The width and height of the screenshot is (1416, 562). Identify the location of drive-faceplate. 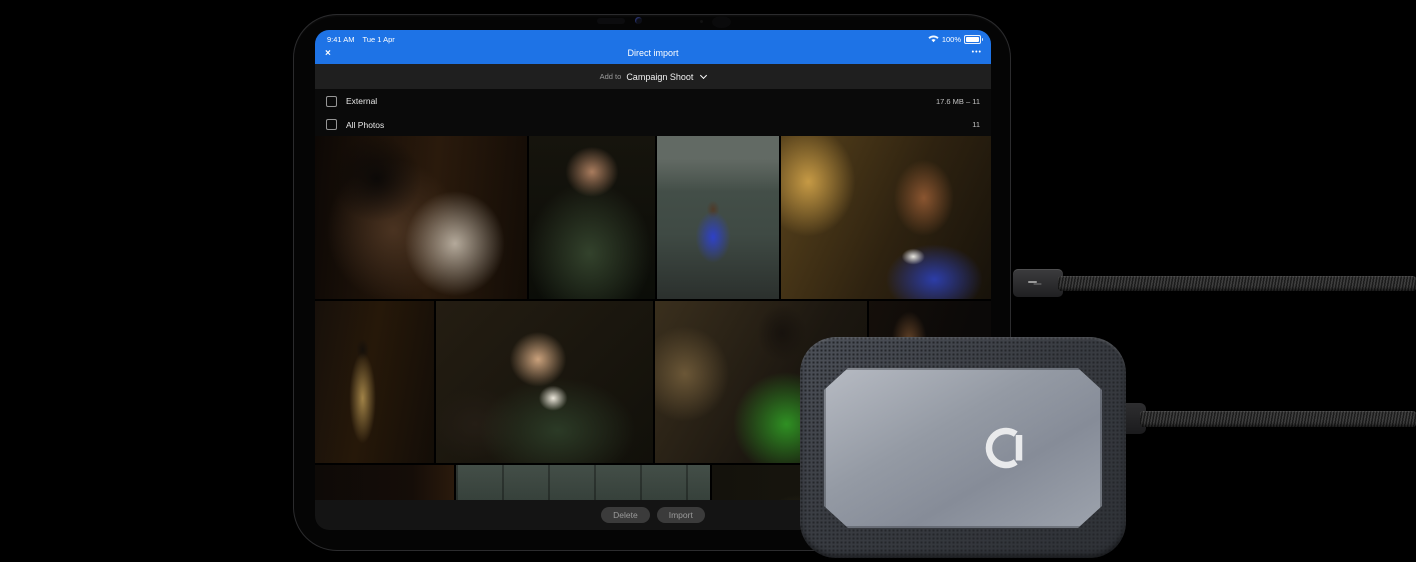
(963, 448).